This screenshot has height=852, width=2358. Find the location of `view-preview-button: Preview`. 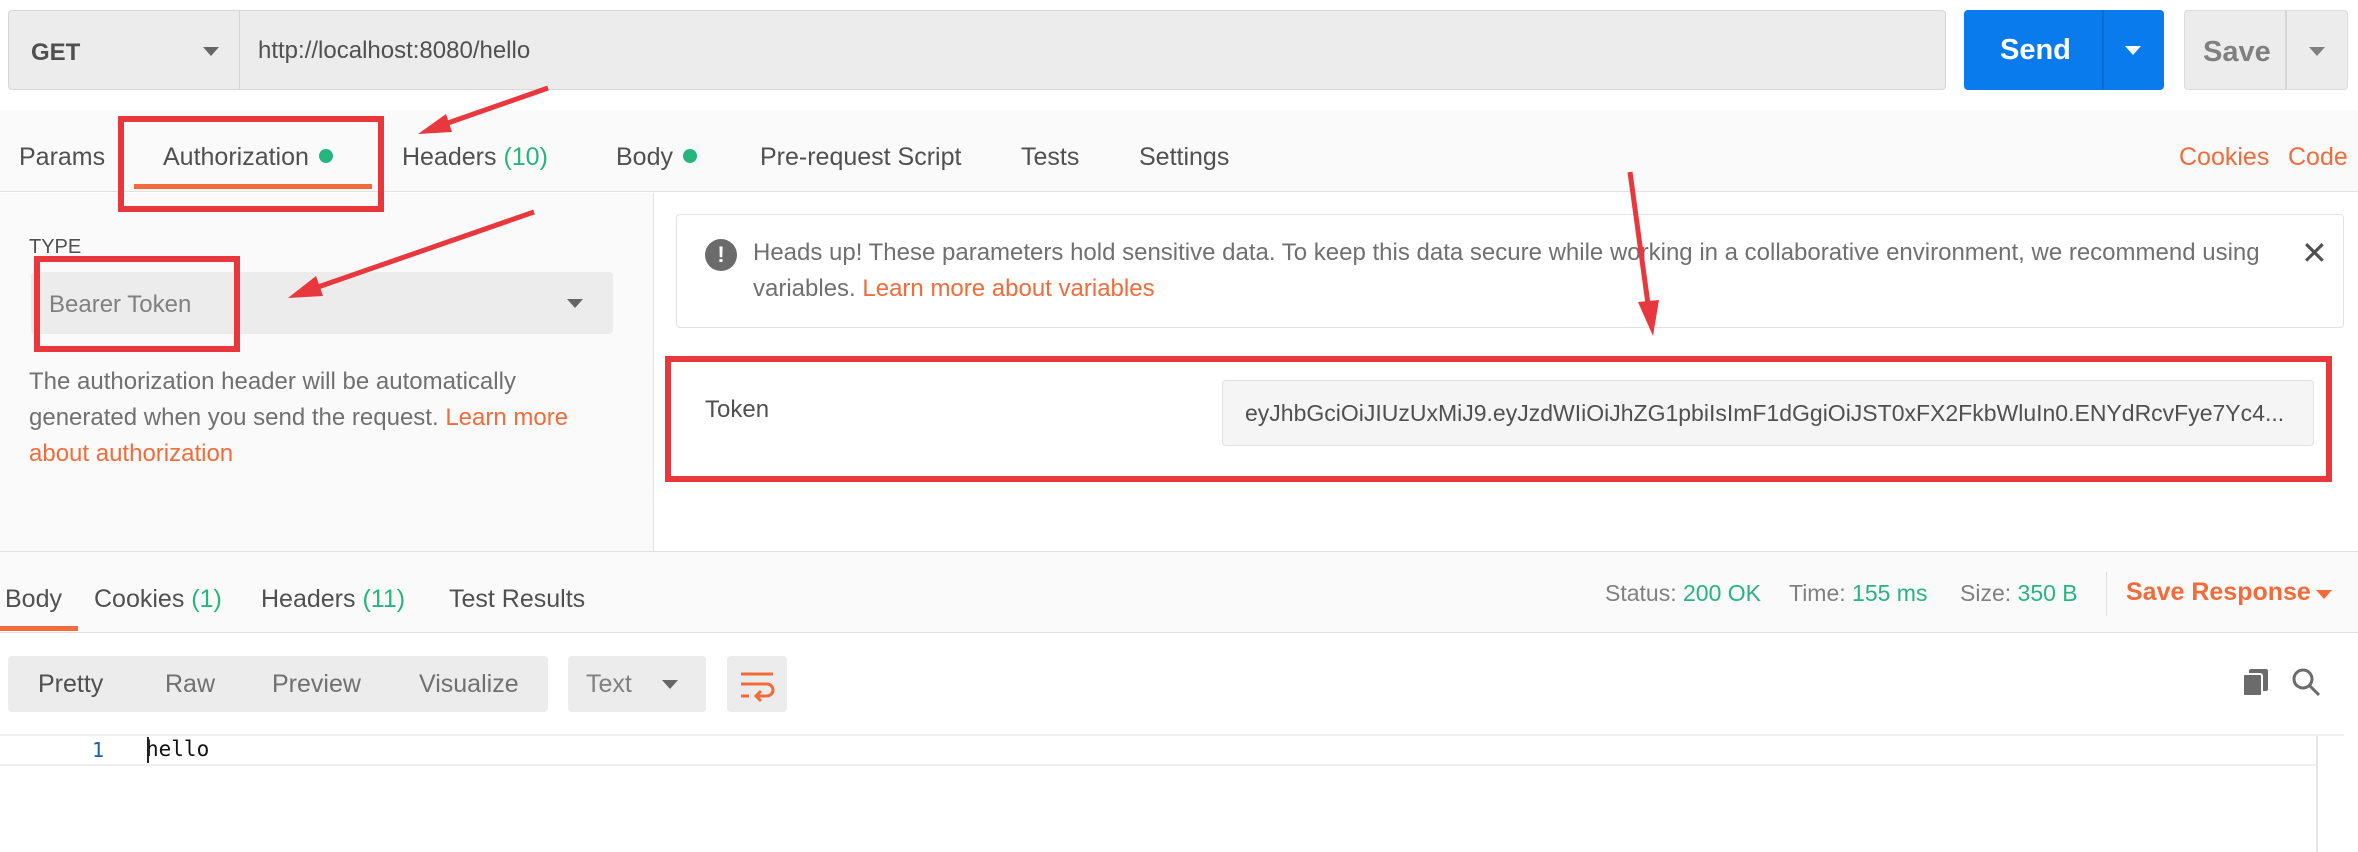

view-preview-button: Preview is located at coordinates (316, 684).